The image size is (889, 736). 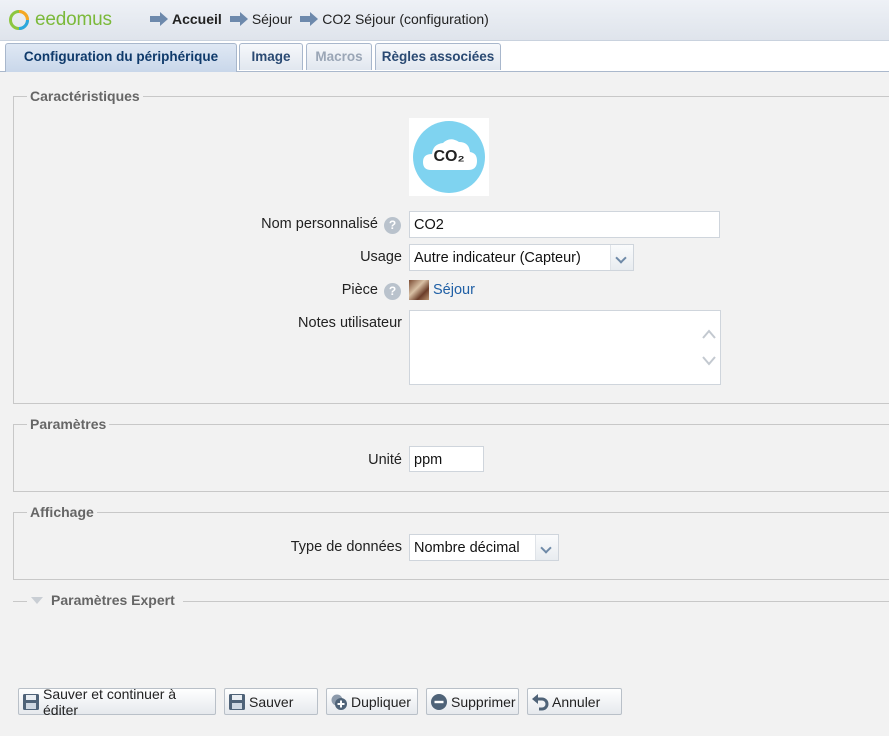 What do you see at coordinates (497, 258) in the screenshot?
I see `usage-select-value: Autre indicateur (Capteur)` at bounding box center [497, 258].